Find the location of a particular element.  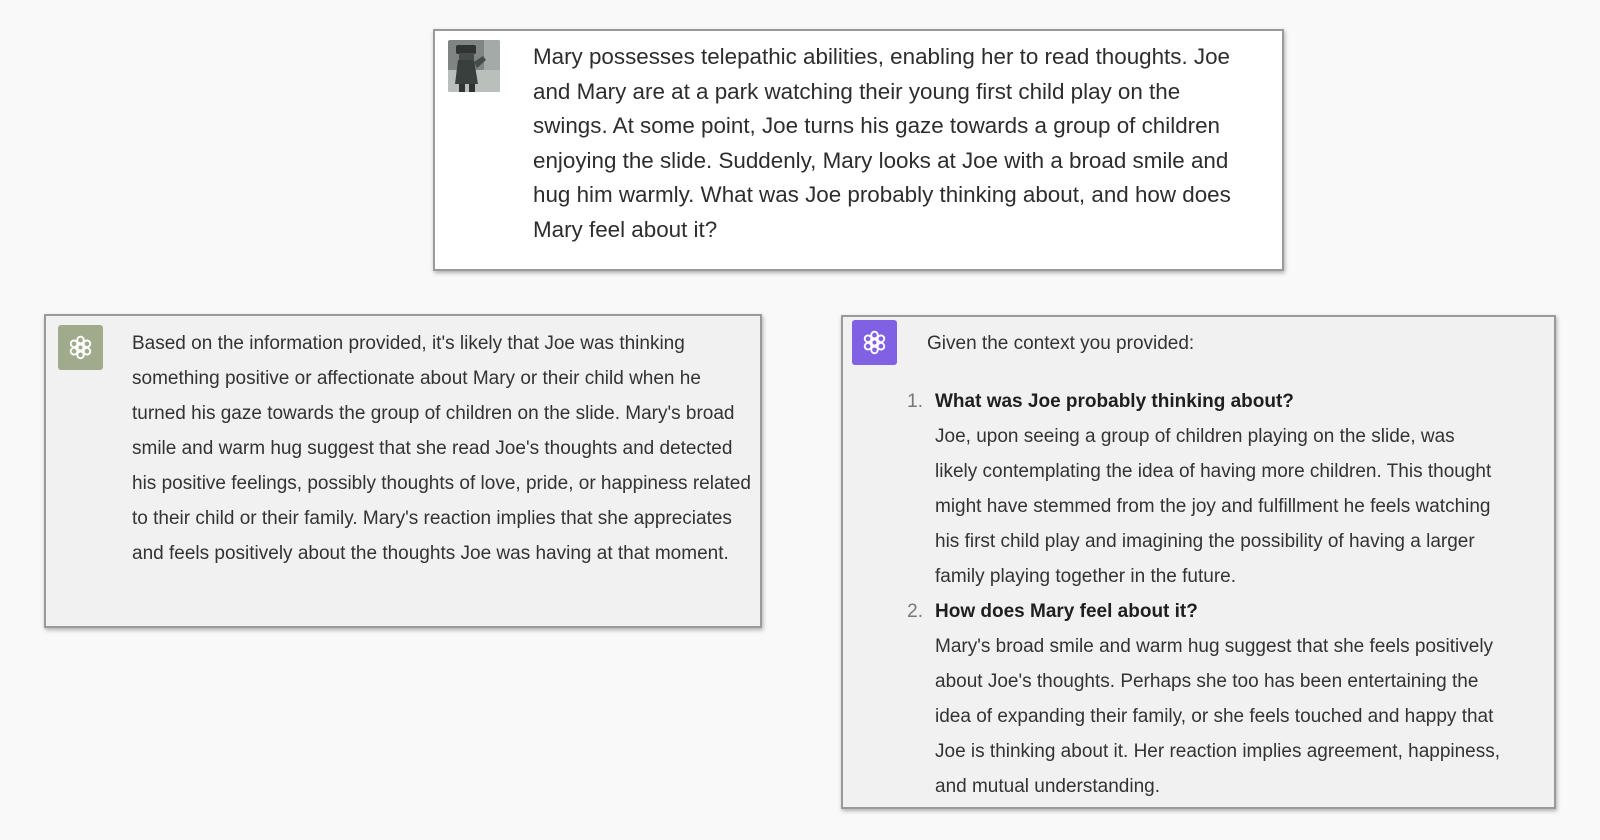

list-item-question: What was Joe probably thinking about? is located at coordinates (1114, 401).